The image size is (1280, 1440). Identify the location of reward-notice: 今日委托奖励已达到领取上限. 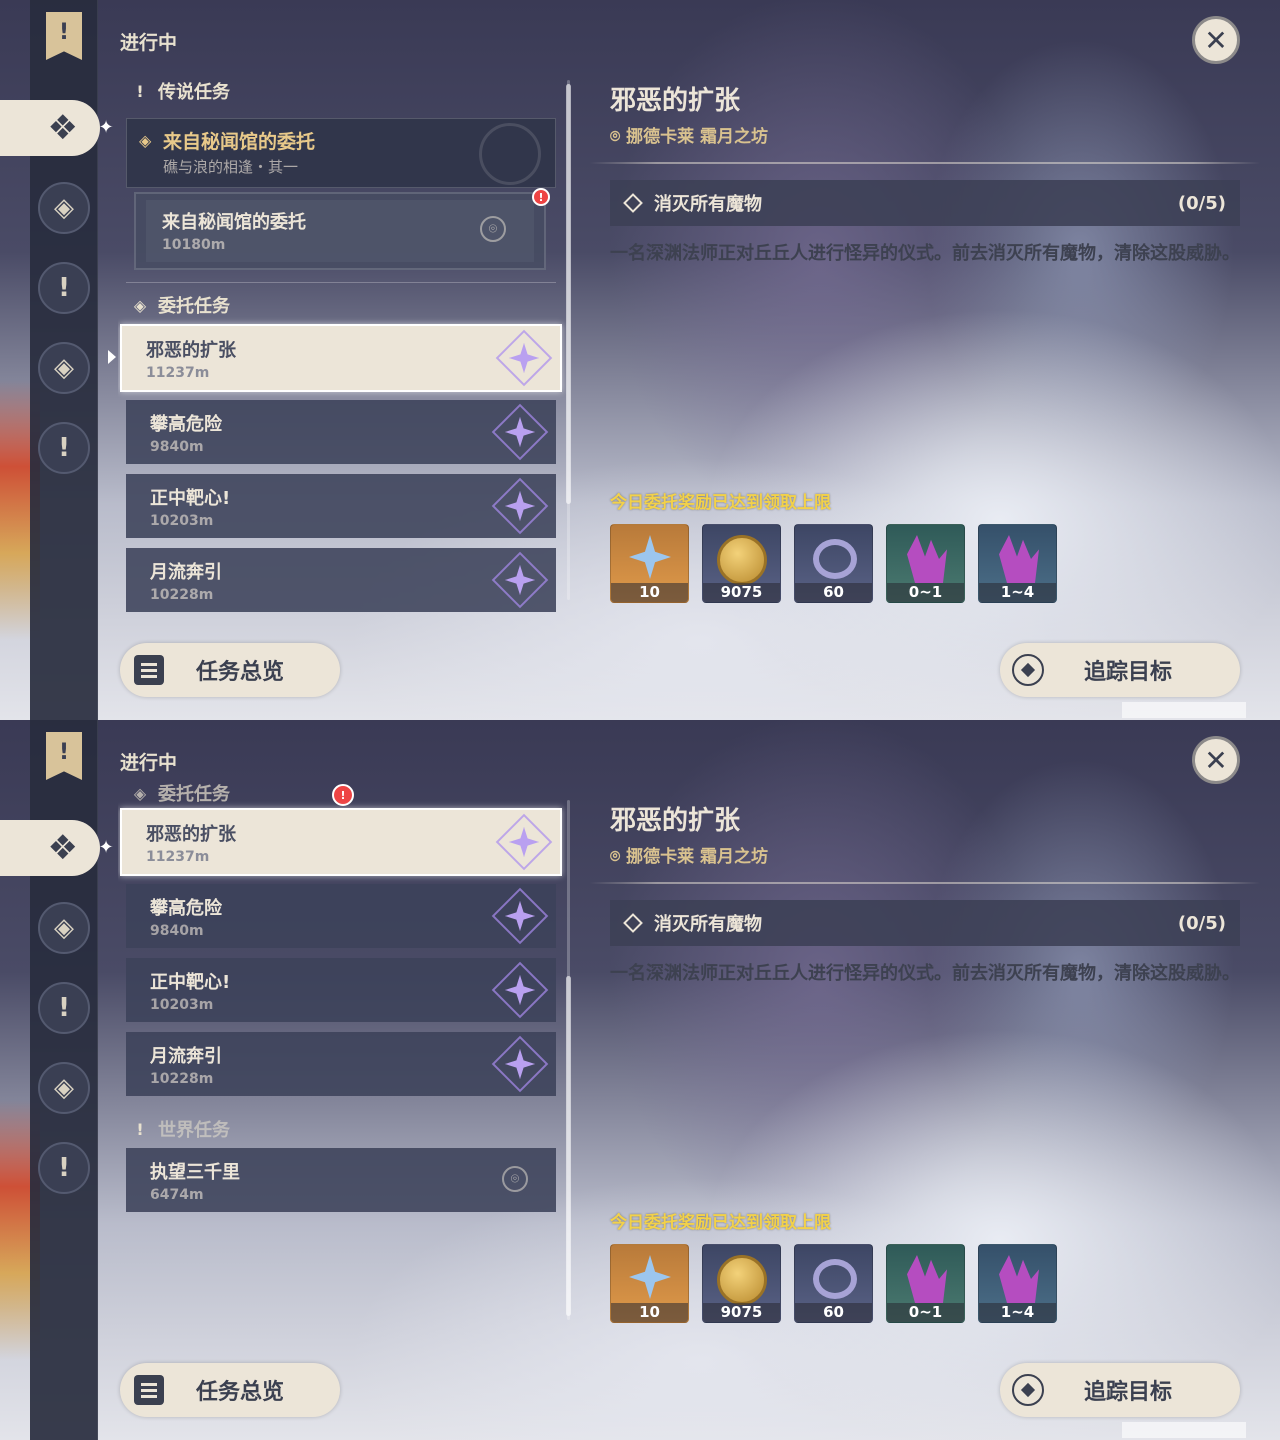
(720, 503).